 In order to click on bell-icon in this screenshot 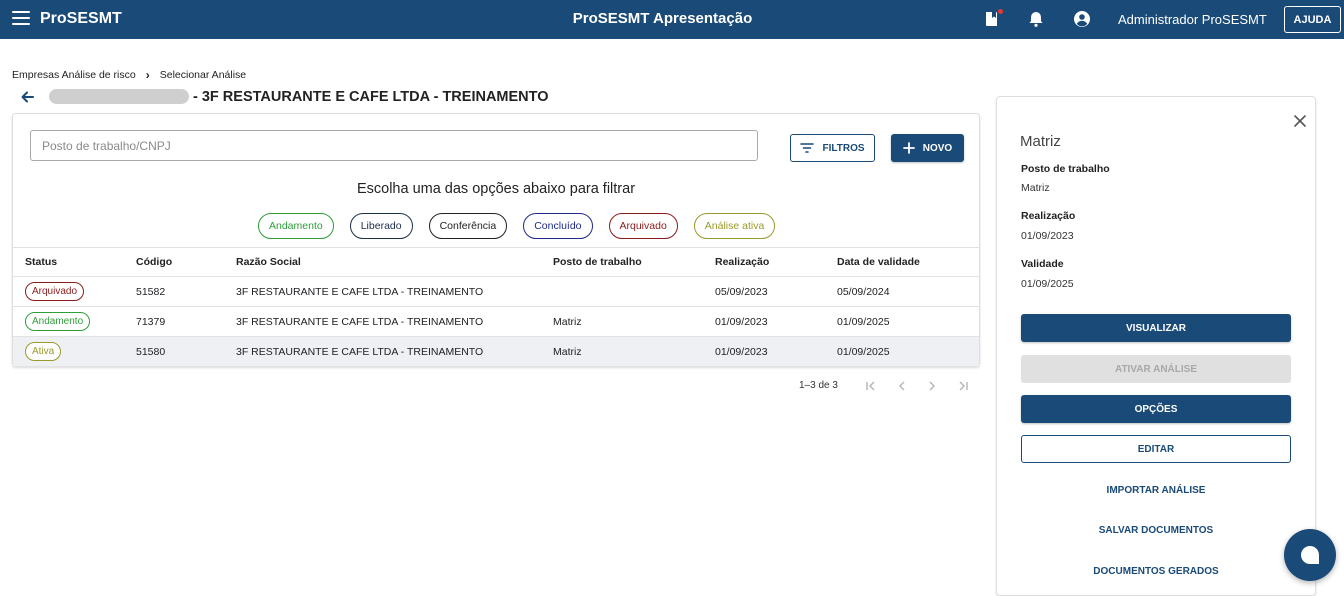, I will do `click(1036, 19)`.